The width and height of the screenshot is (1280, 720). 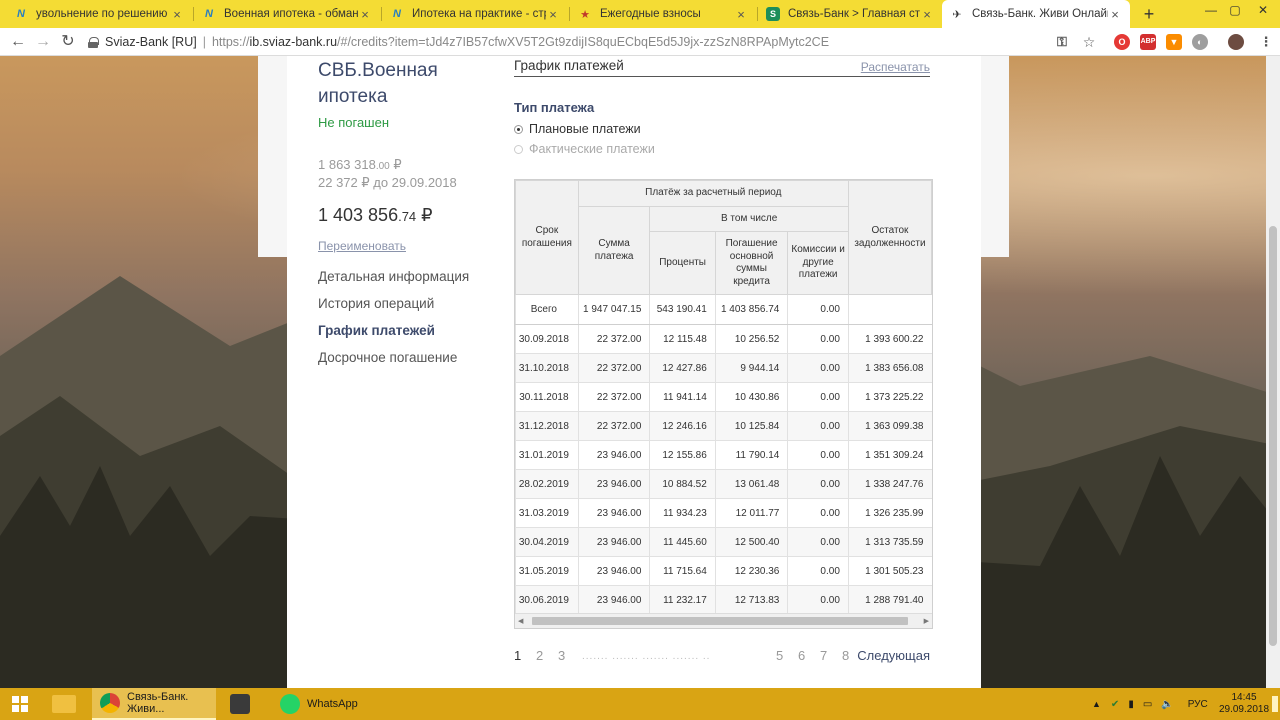 What do you see at coordinates (230, 42) in the screenshot?
I see `url-scheme: https://` at bounding box center [230, 42].